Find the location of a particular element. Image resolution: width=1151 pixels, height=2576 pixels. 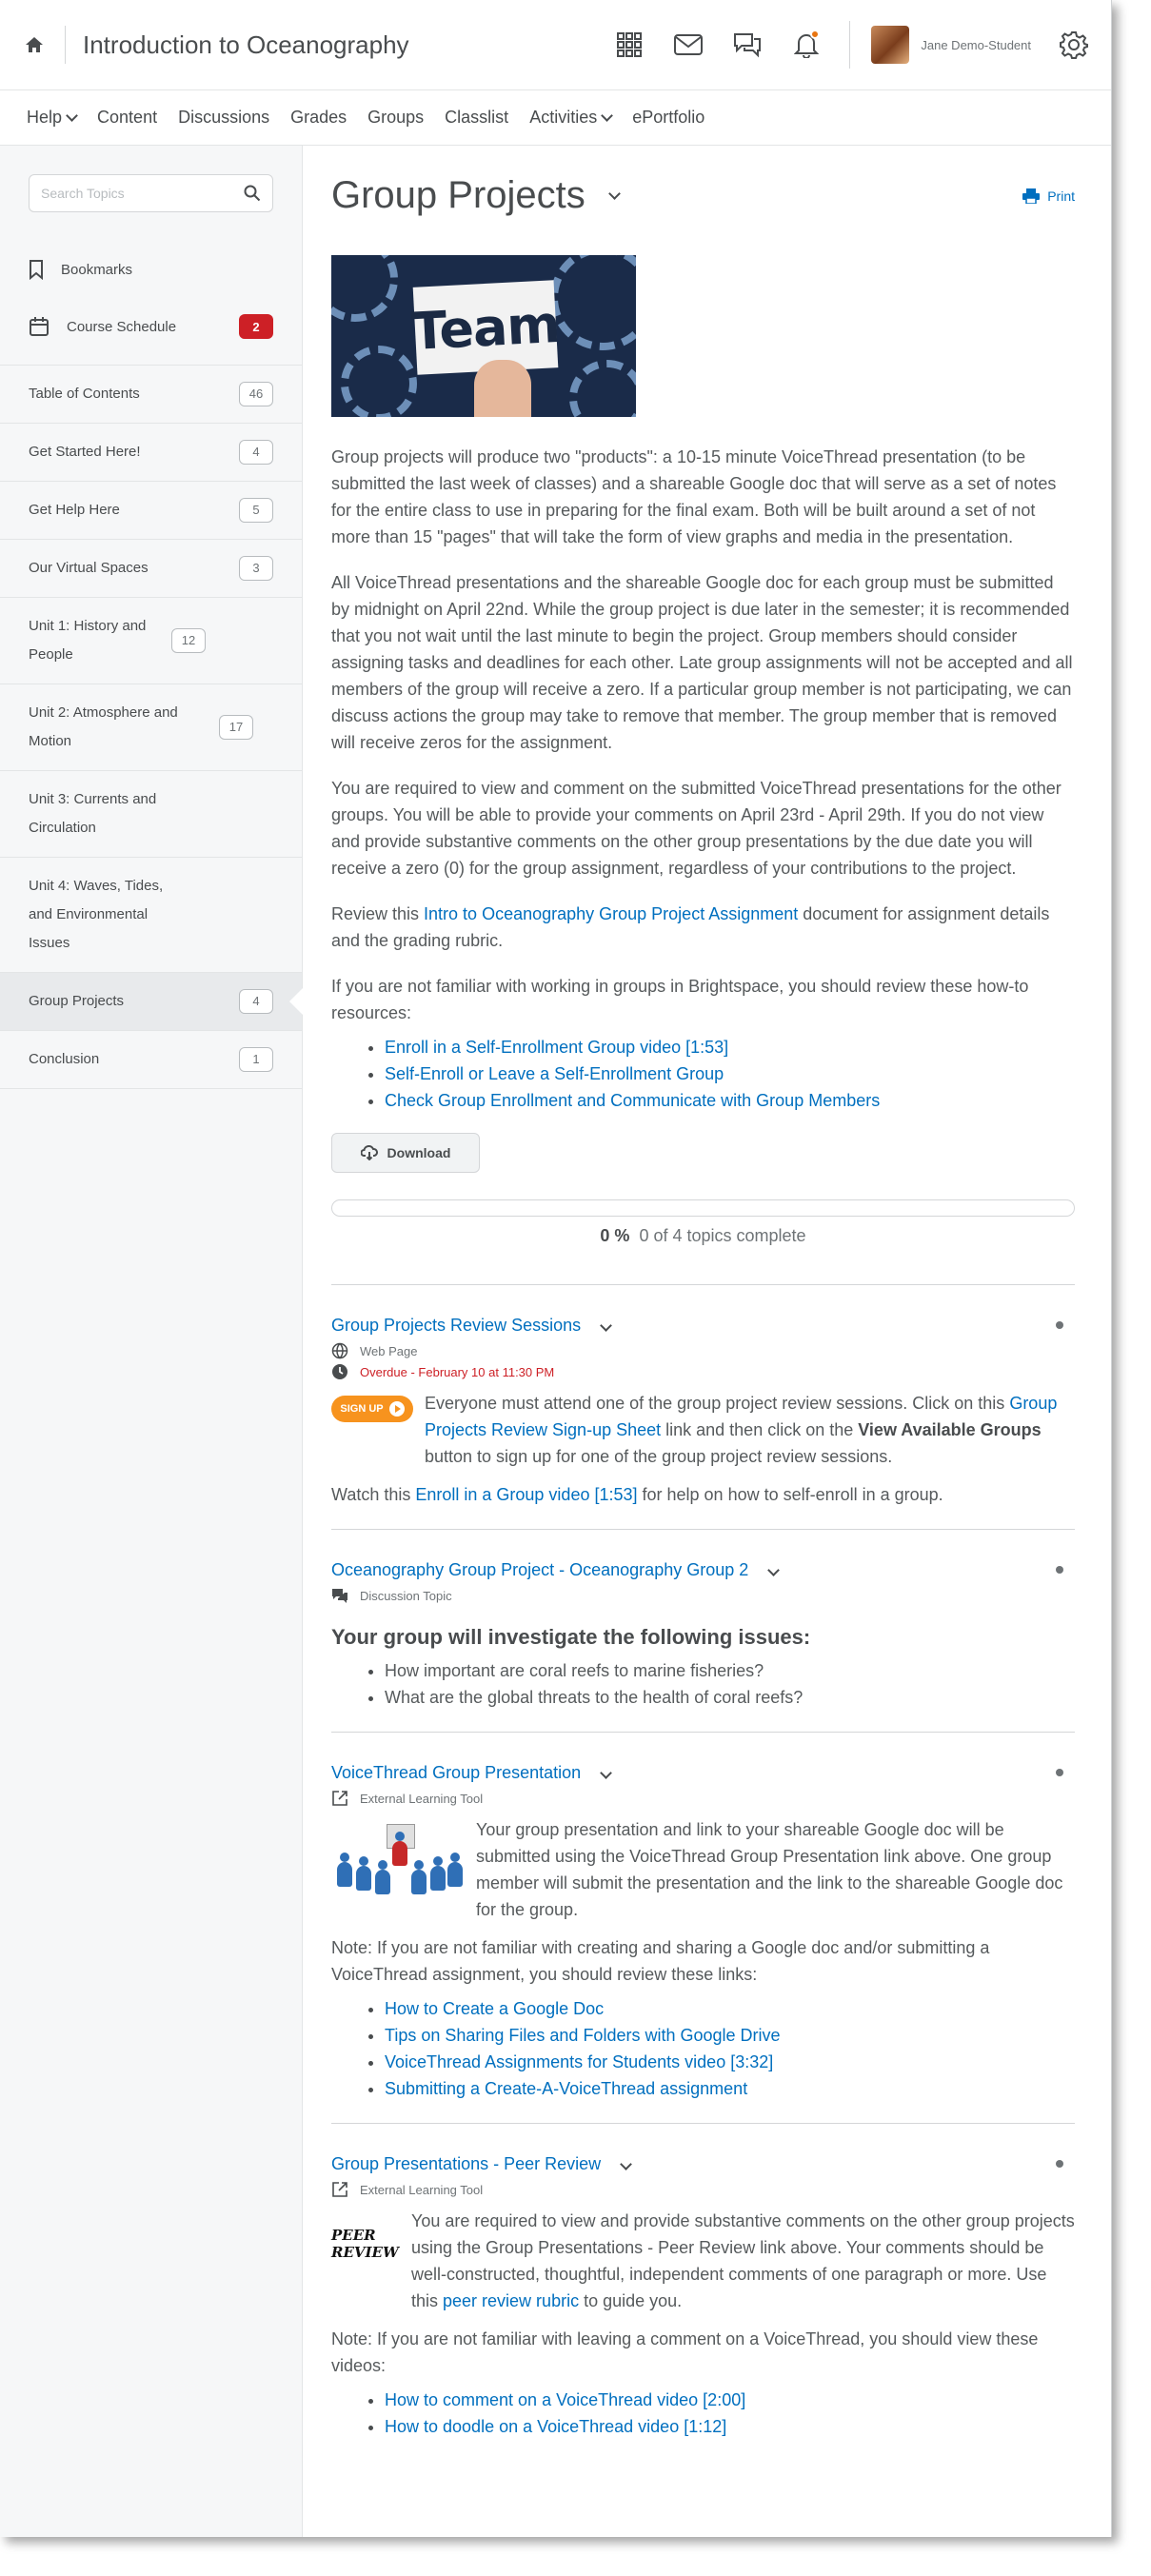

toc-item-get-help: Get Help Here 5 is located at coordinates (151, 511).